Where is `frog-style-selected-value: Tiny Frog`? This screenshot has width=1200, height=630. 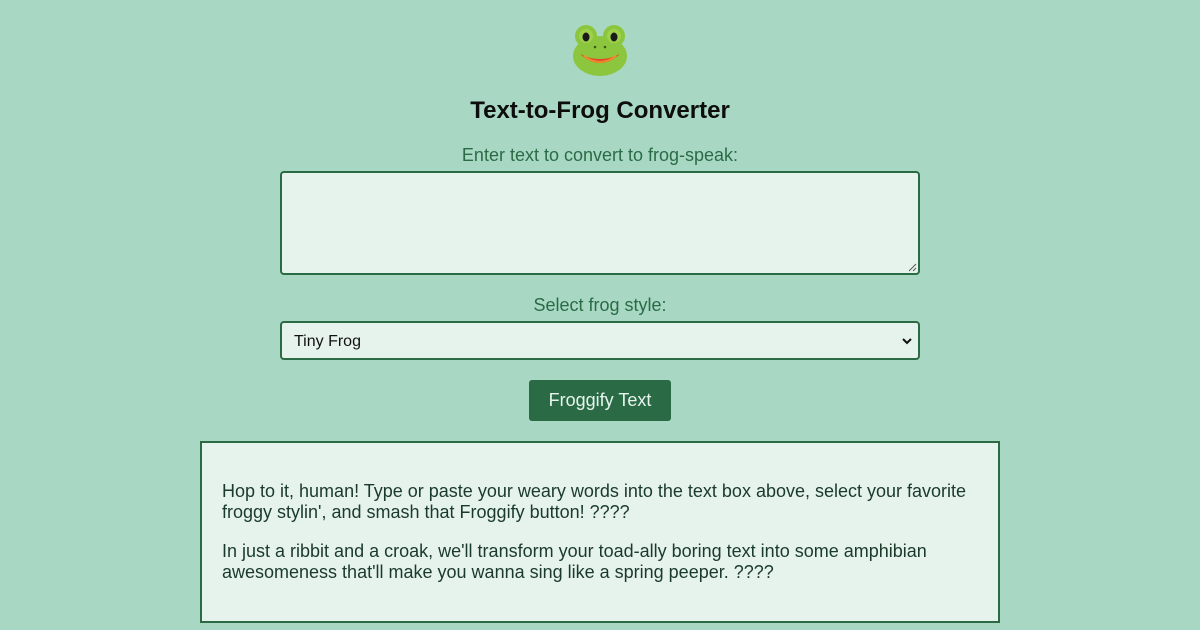
frog-style-selected-value: Tiny Frog is located at coordinates (327, 341).